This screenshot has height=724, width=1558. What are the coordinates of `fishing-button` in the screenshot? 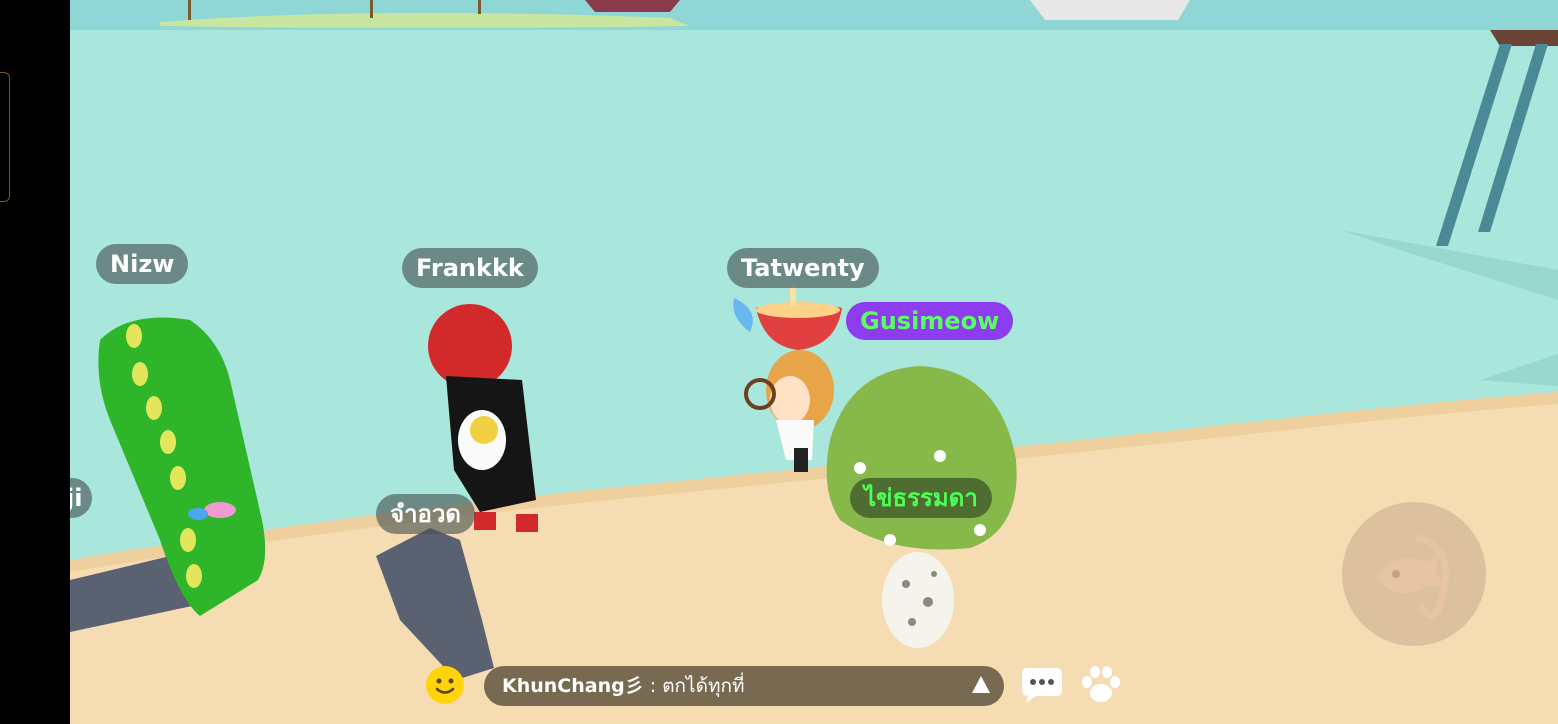 It's located at (1414, 574).